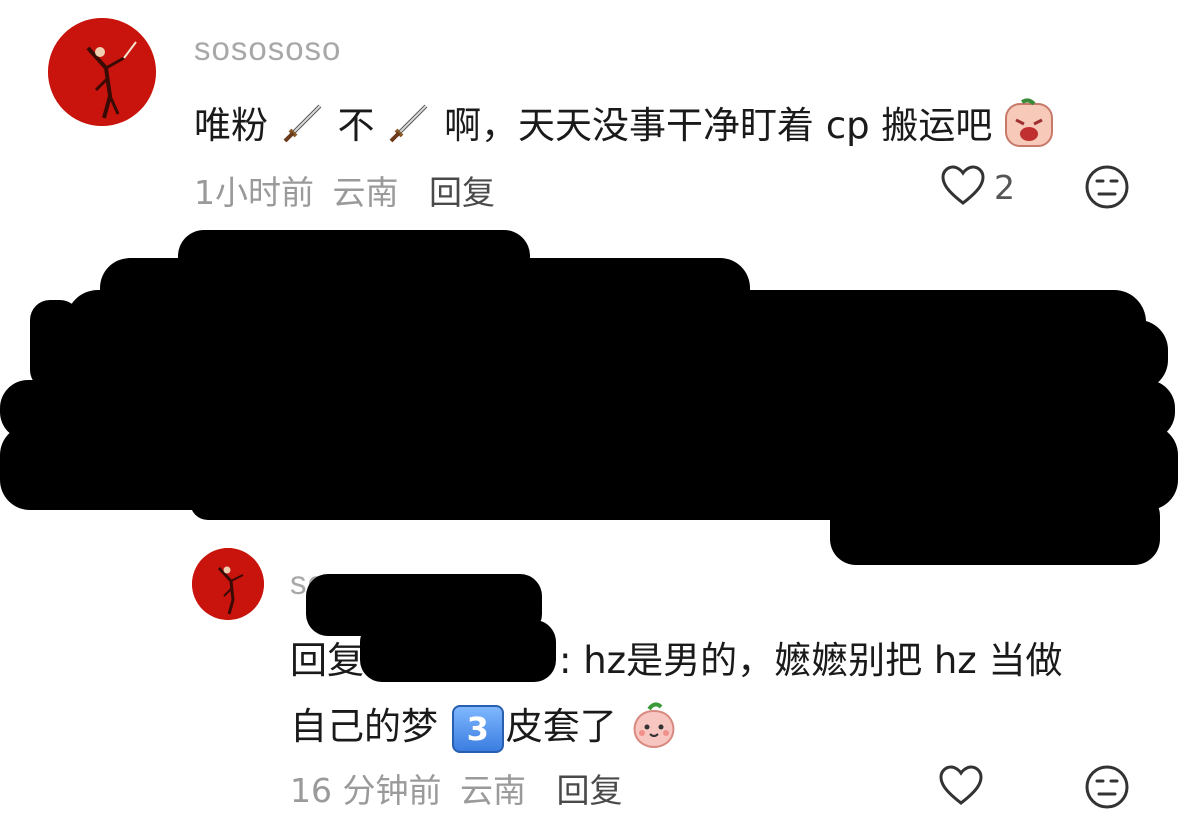 The width and height of the screenshot is (1179, 832). I want to click on like-button, so click(961, 787).